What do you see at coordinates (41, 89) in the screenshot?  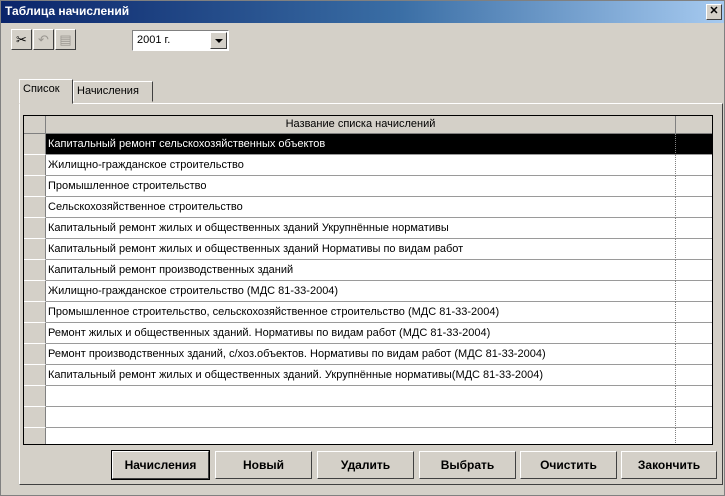 I see `tab-list-label: Список` at bounding box center [41, 89].